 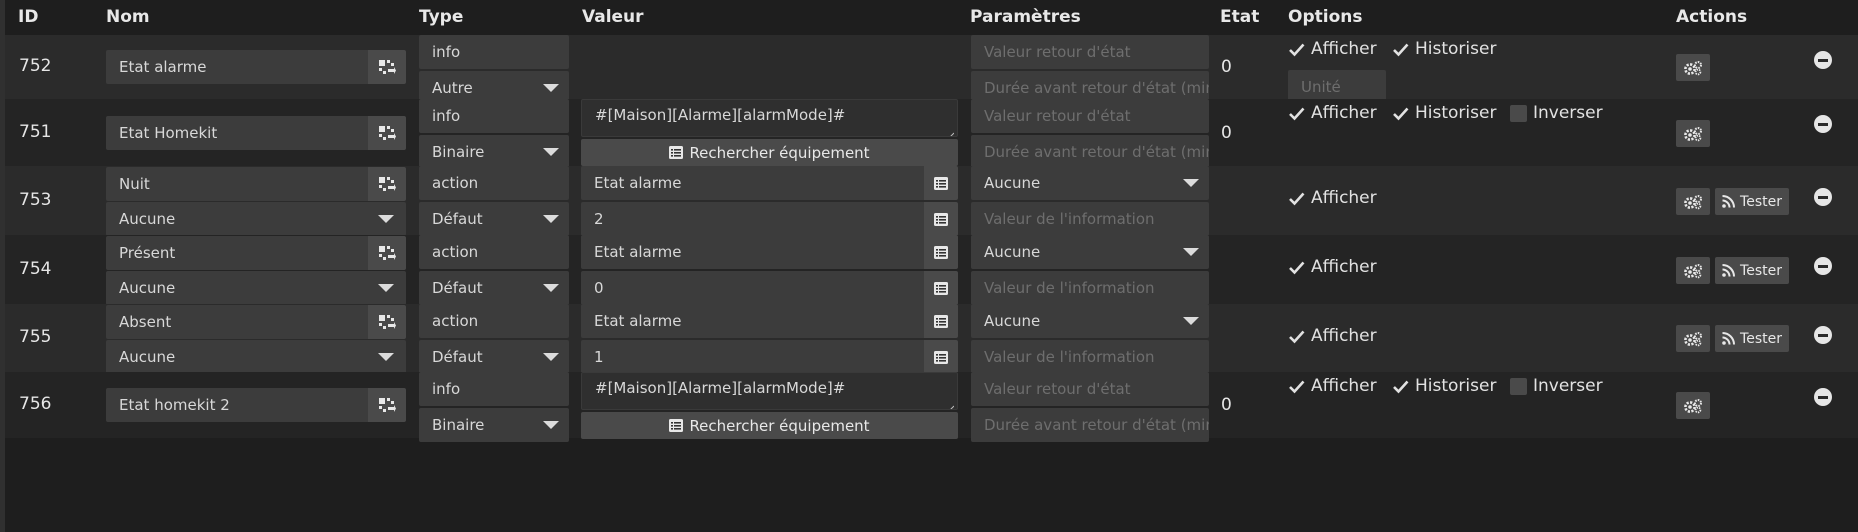 What do you see at coordinates (256, 67) in the screenshot?
I see `command-name-input: Etat alarme` at bounding box center [256, 67].